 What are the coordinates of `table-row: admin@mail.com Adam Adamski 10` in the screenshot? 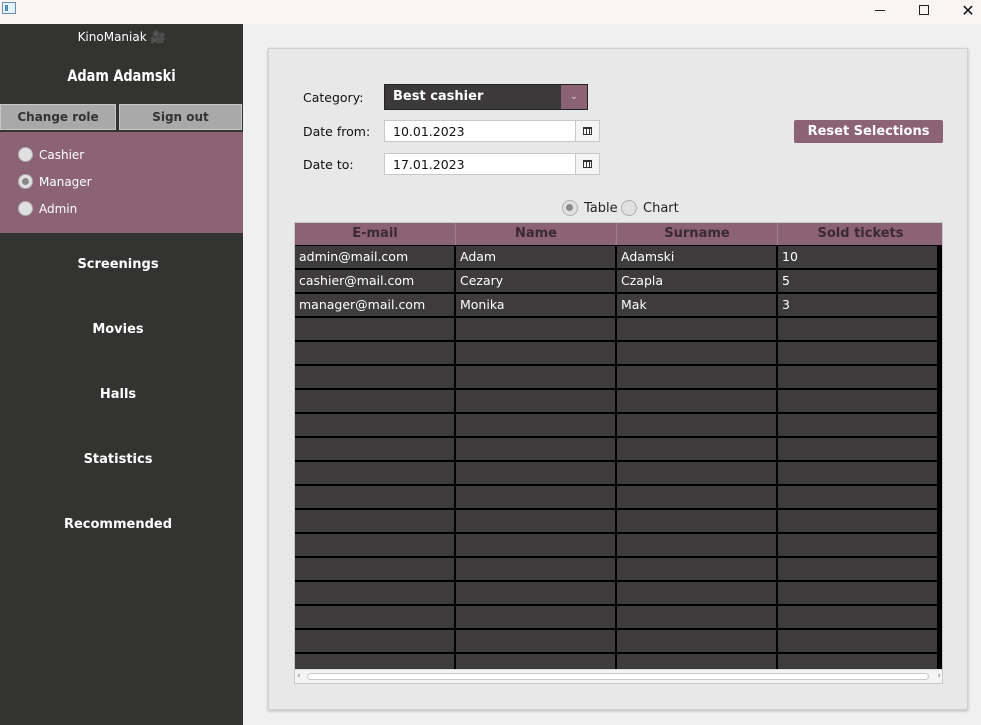 It's located at (617, 257).